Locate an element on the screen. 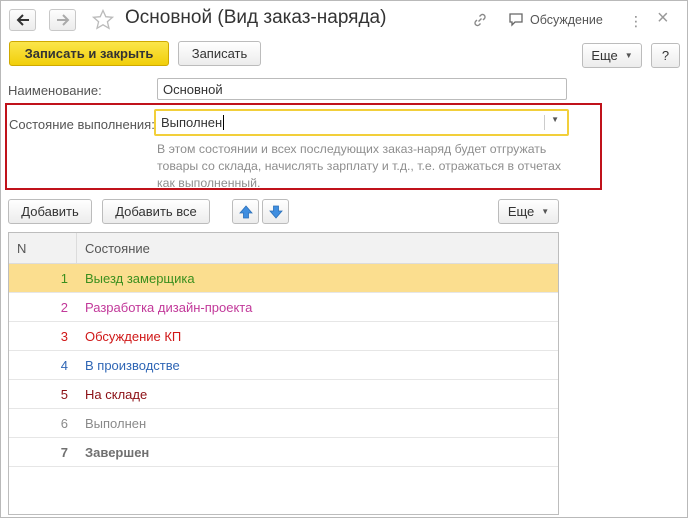  table-row: 5 На складе is located at coordinates (283, 394).